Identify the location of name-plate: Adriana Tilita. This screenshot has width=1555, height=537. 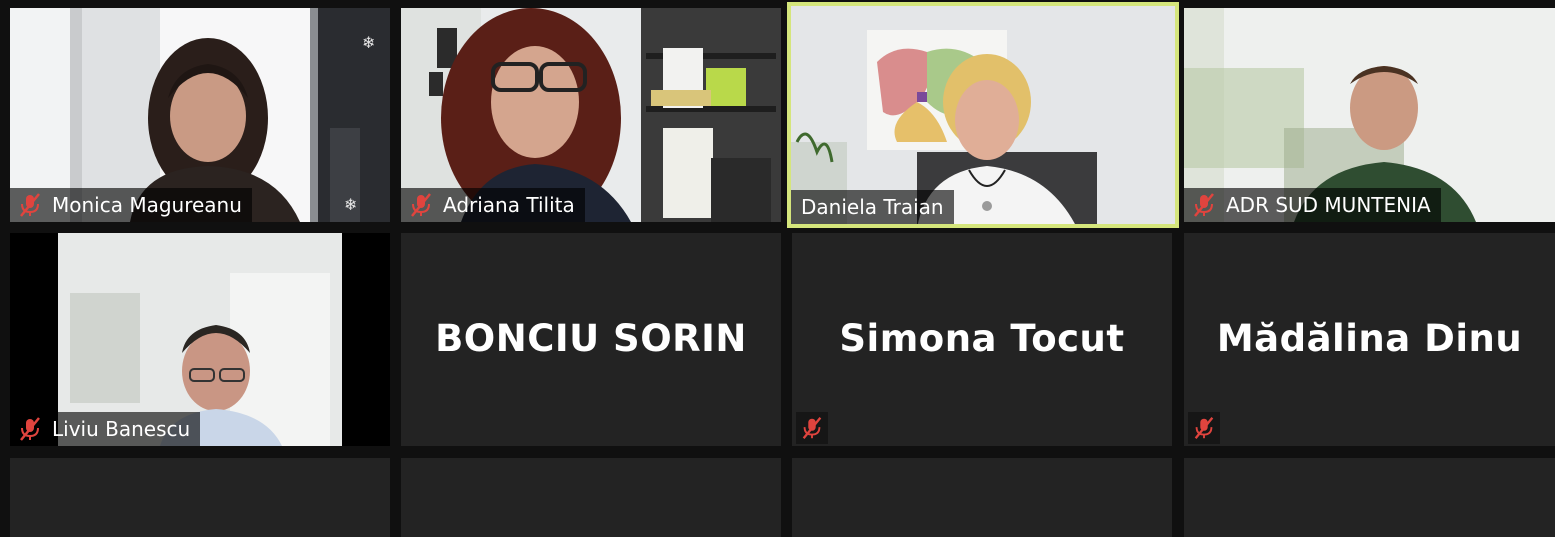
(493, 205).